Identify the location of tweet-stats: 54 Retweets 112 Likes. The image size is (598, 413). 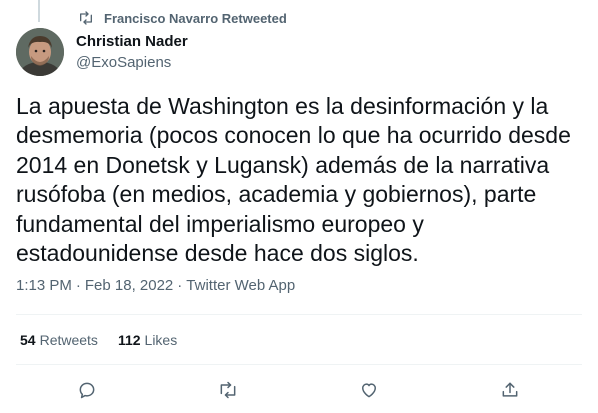
(108, 340).